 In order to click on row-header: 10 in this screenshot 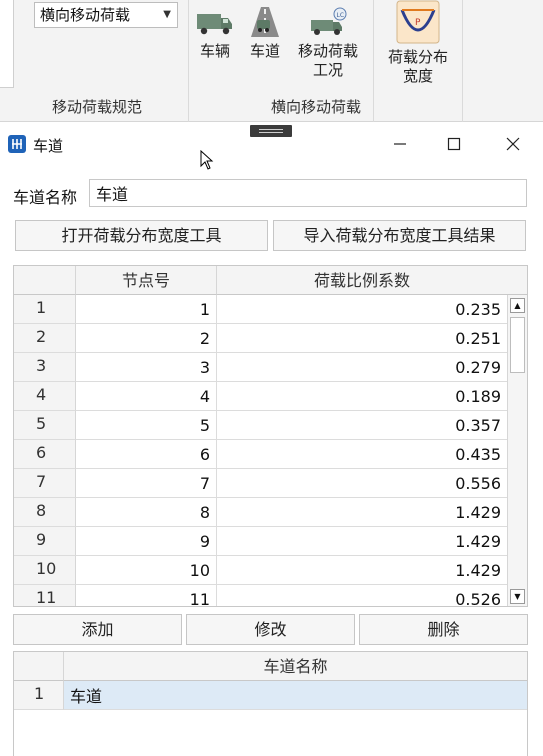, I will do `click(45, 570)`.